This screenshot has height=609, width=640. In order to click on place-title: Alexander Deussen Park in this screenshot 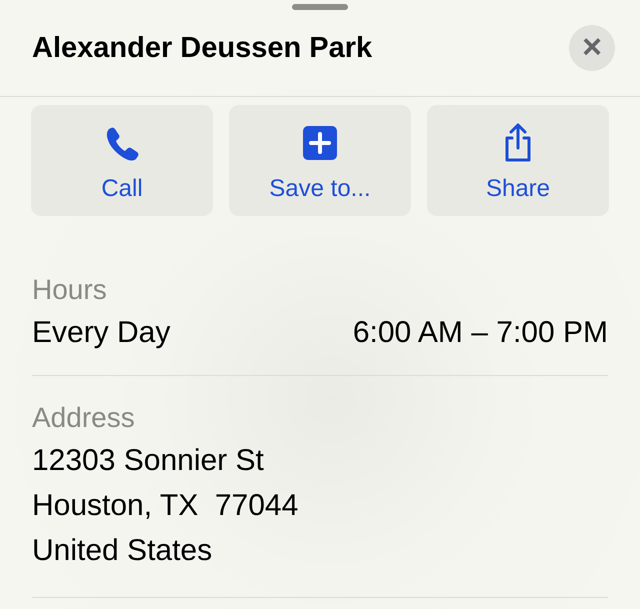, I will do `click(202, 48)`.